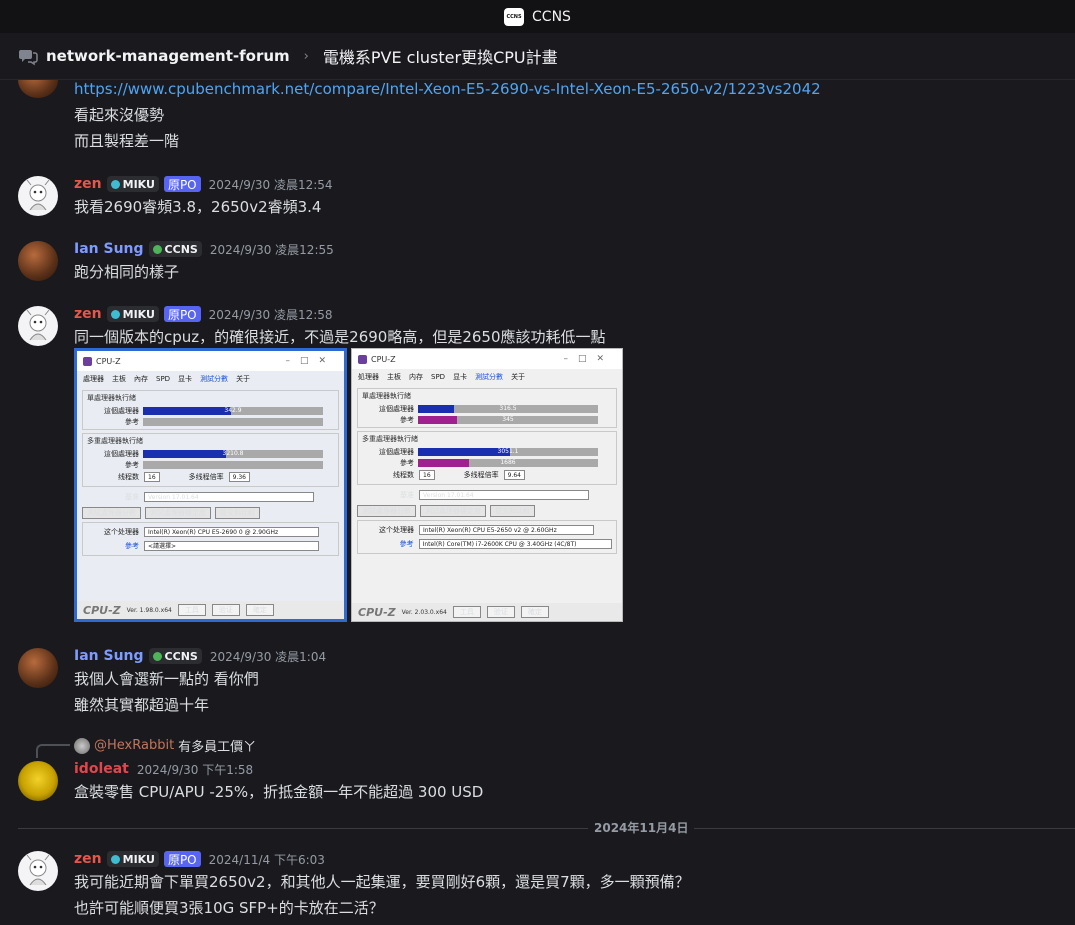 This screenshot has height=925, width=1075. Describe the element at coordinates (127, 141) in the screenshot. I see `message-text: 而且製程差一階` at that location.